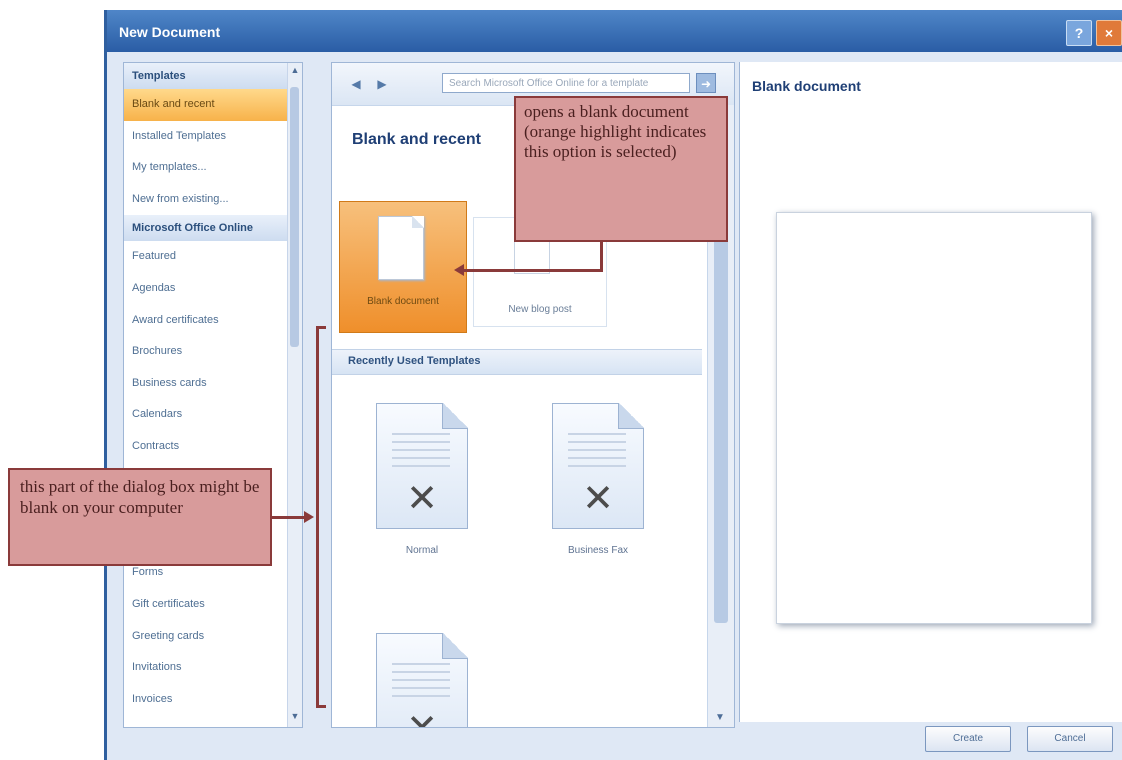 This screenshot has height=760, width=1122. I want to click on create-button: Create, so click(968, 739).